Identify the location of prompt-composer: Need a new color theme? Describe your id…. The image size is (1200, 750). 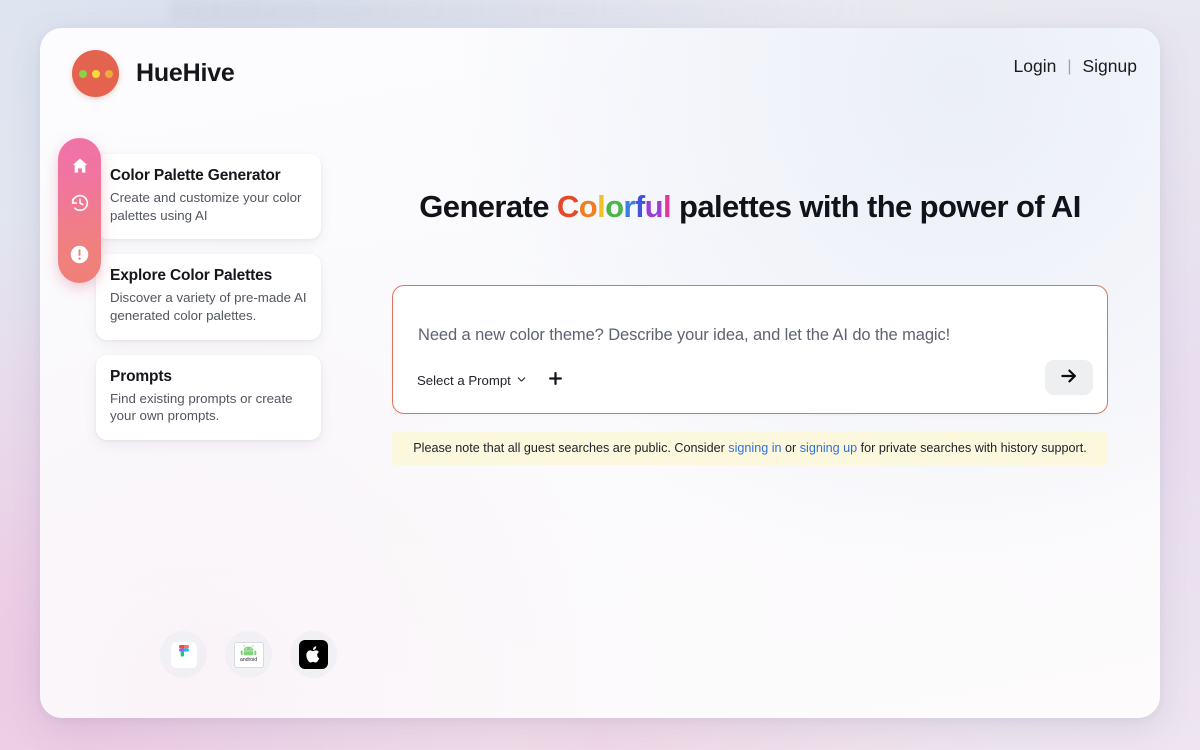
(750, 349).